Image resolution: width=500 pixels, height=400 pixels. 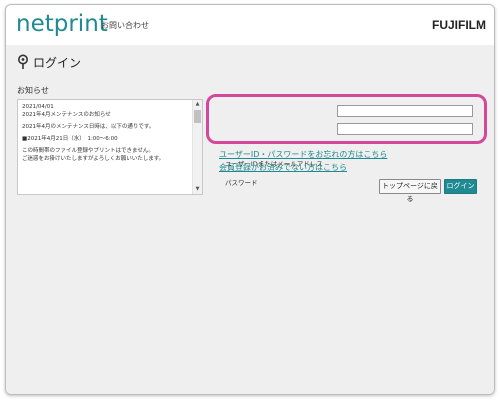 I want to click on fujifilm-logo: FUJIFILM, so click(x=459, y=25).